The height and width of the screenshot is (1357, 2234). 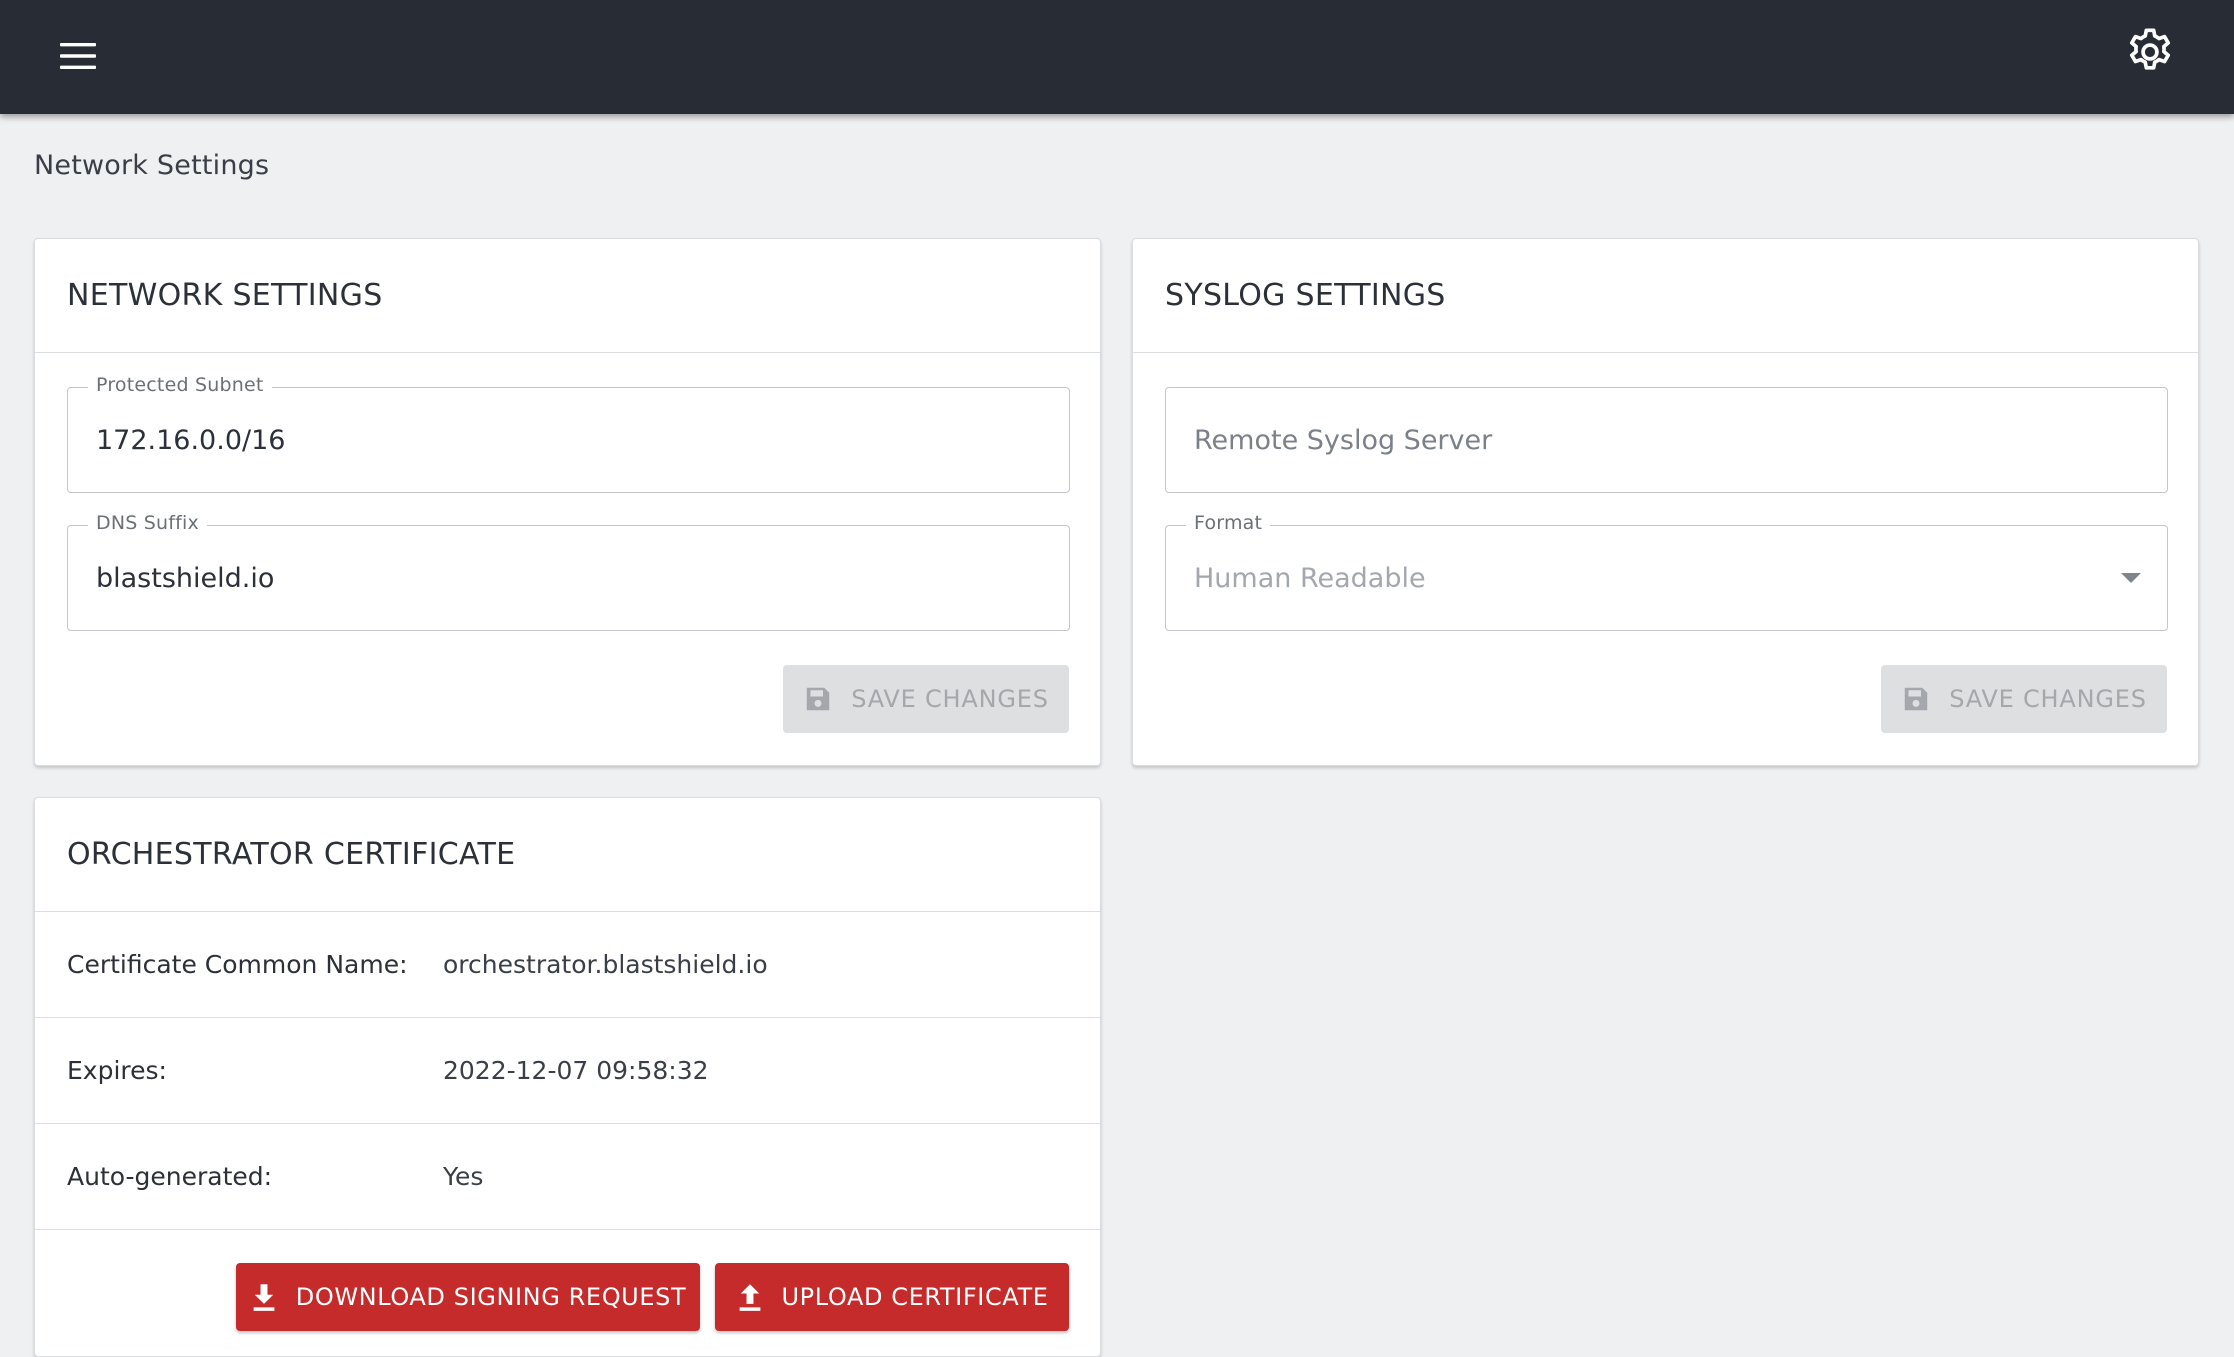 What do you see at coordinates (152, 165) in the screenshot?
I see `page-title: Network Settings` at bounding box center [152, 165].